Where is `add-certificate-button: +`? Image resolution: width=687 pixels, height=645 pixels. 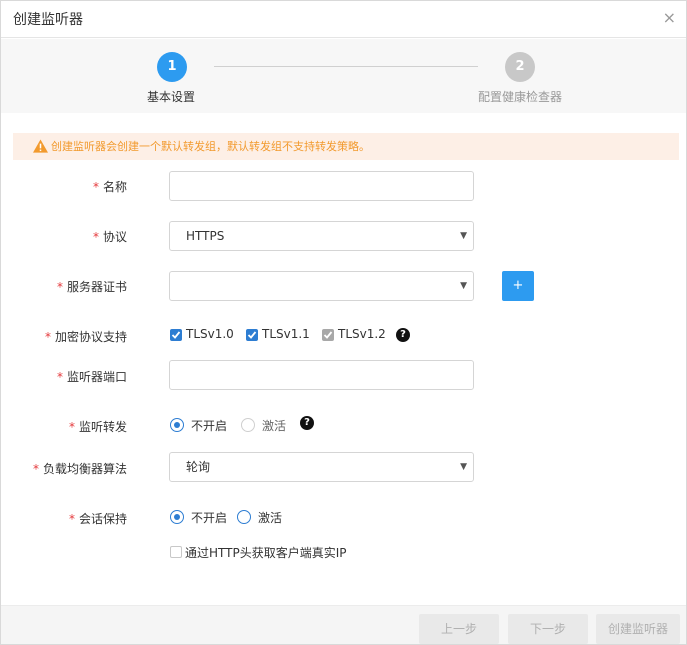 add-certificate-button: + is located at coordinates (518, 286).